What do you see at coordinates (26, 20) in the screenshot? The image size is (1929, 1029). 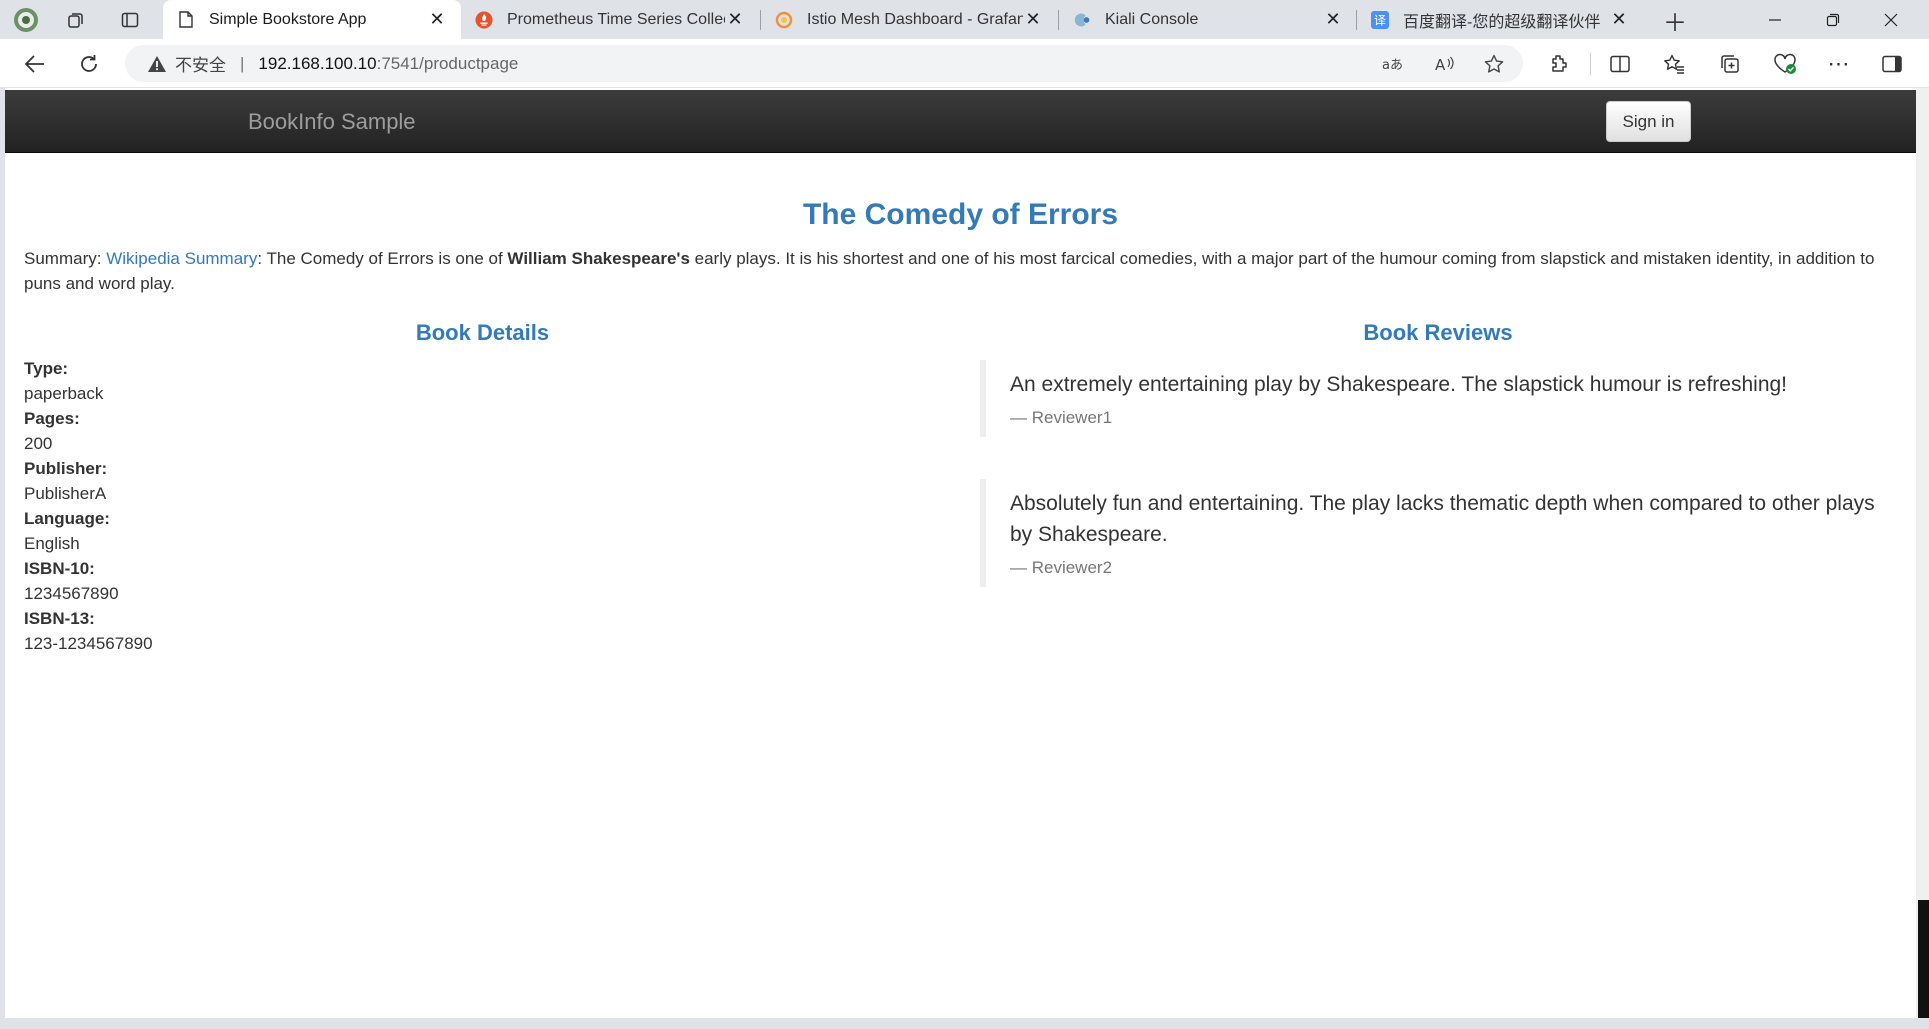 I see `profile-avatar-icon` at bounding box center [26, 20].